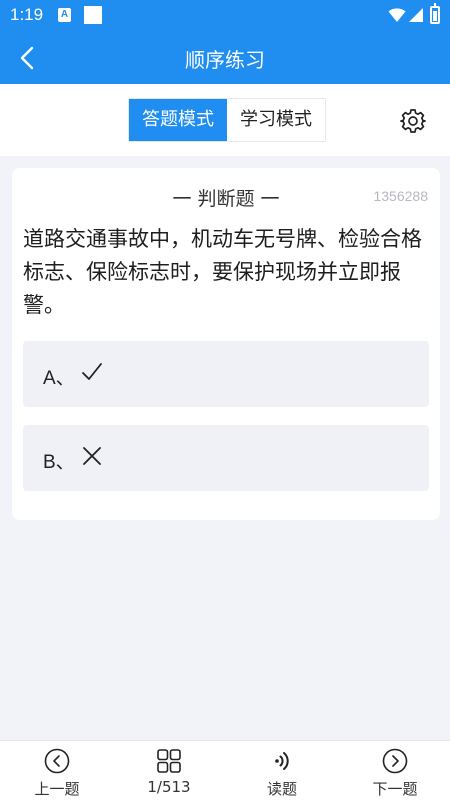 This screenshot has width=450, height=801. What do you see at coordinates (222, 272) in the screenshot?
I see `question-text: 道路交通事故中，机动车无号牌、检验合格标志、保险标志时，要保护现场并立即报警。` at bounding box center [222, 272].